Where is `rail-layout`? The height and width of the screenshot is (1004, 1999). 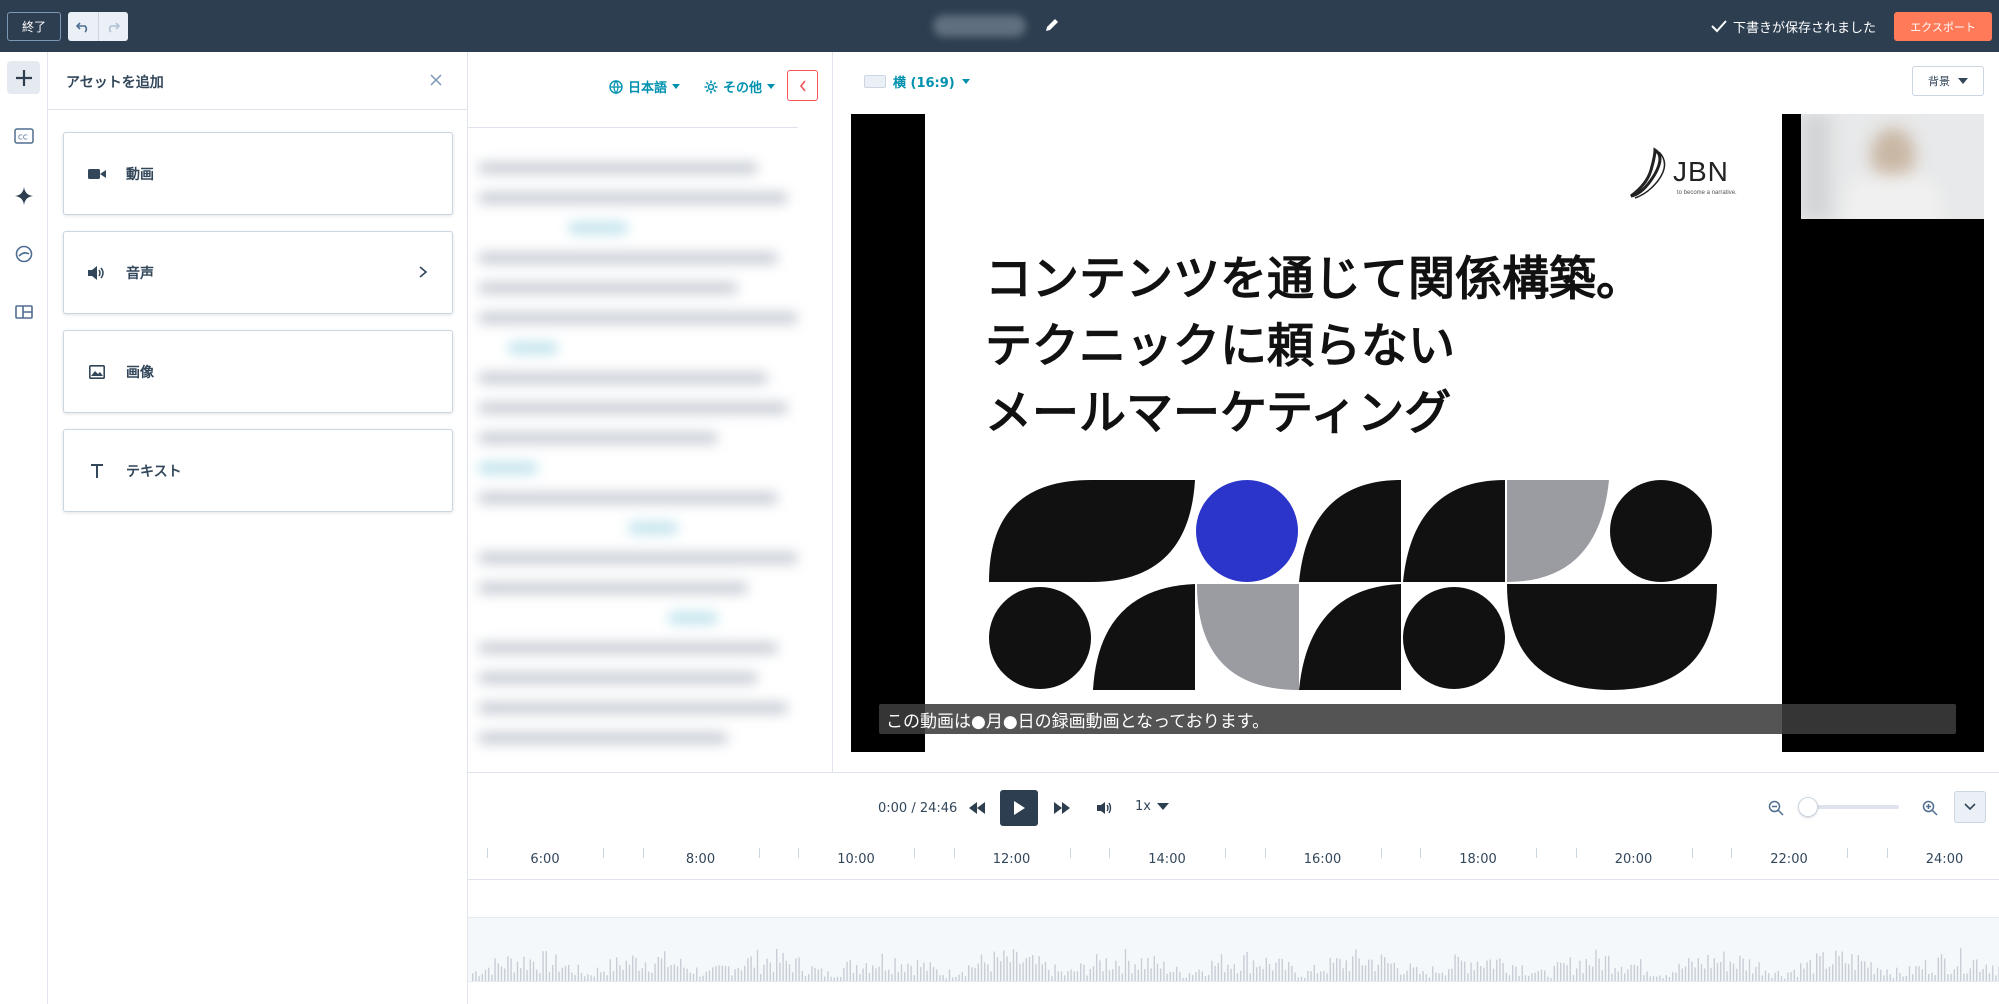 rail-layout is located at coordinates (23, 311).